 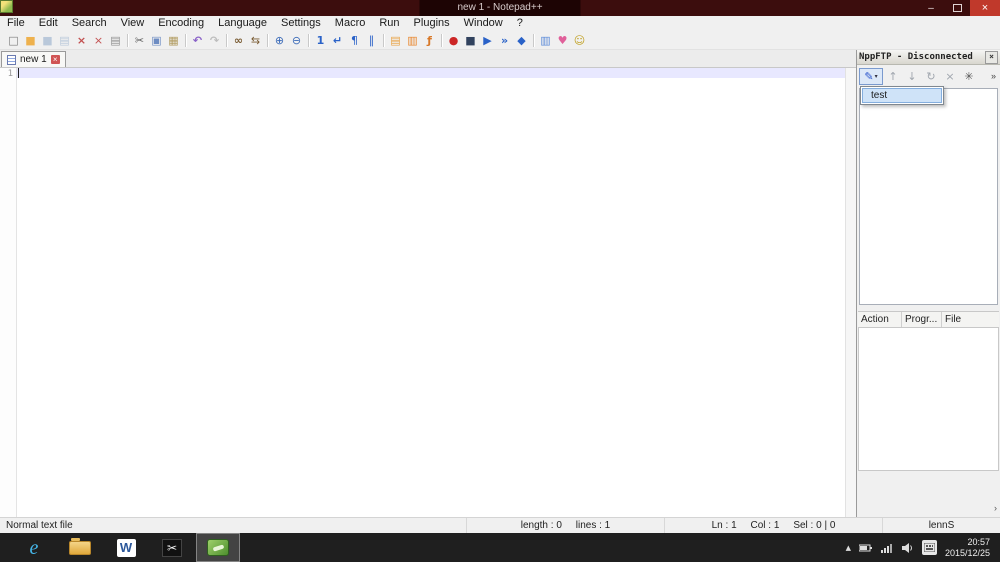 I want to click on ftp-abort-icon: ×, so click(x=950, y=76).